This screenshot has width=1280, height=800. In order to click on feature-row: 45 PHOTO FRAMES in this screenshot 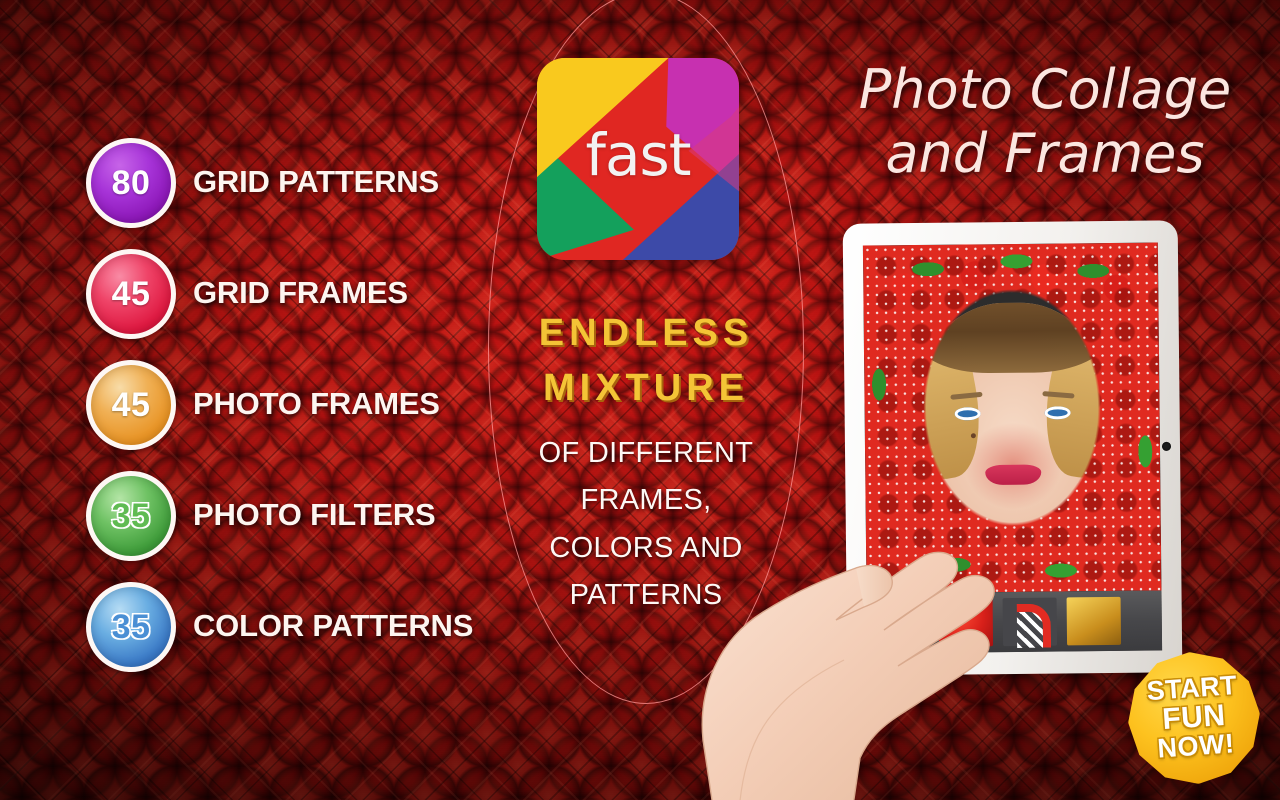, I will do `click(296, 415)`.